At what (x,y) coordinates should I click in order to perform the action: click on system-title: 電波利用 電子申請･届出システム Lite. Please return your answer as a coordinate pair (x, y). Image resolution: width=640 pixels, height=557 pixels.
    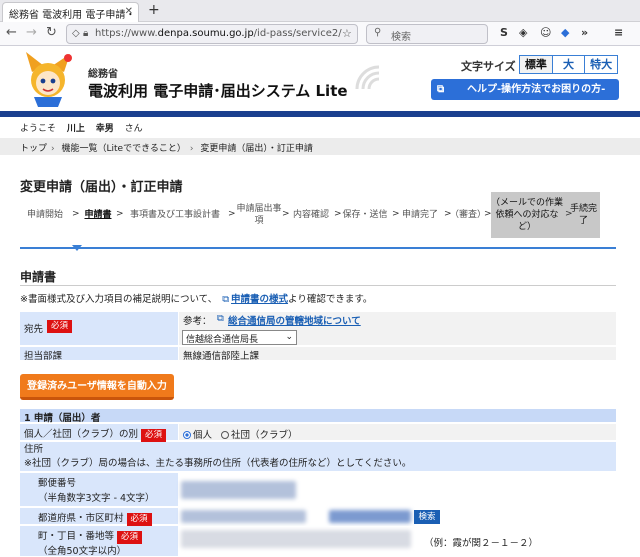
    Looking at the image, I should click on (218, 91).